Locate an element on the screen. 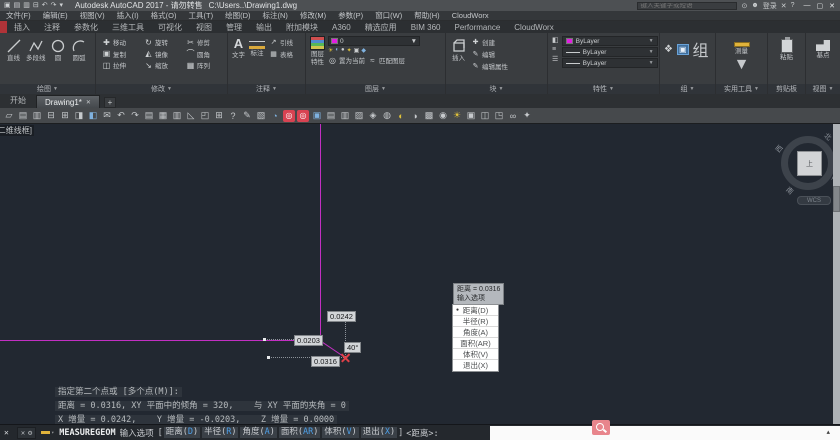  property-icon: ◧ is located at coordinates (555, 40).